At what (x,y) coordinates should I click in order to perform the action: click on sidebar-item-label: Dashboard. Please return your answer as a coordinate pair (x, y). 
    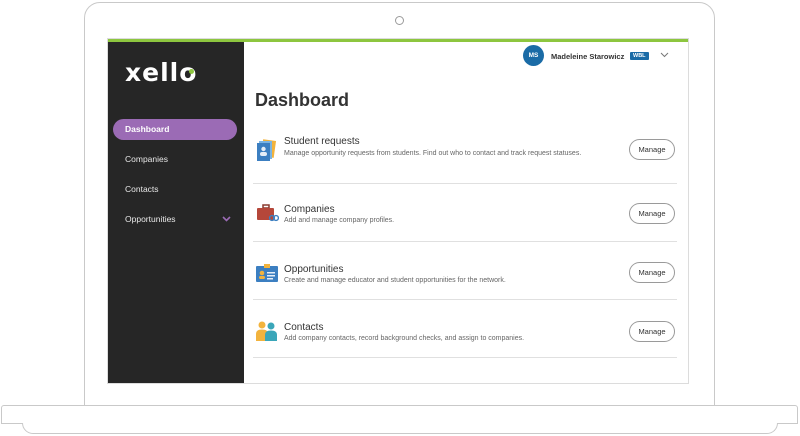
    Looking at the image, I should click on (147, 129).